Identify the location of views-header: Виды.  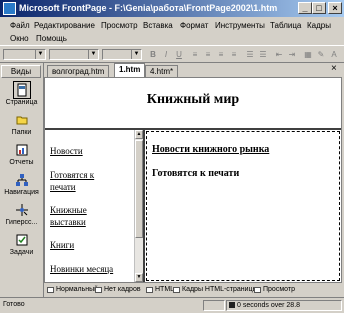
(21, 71).